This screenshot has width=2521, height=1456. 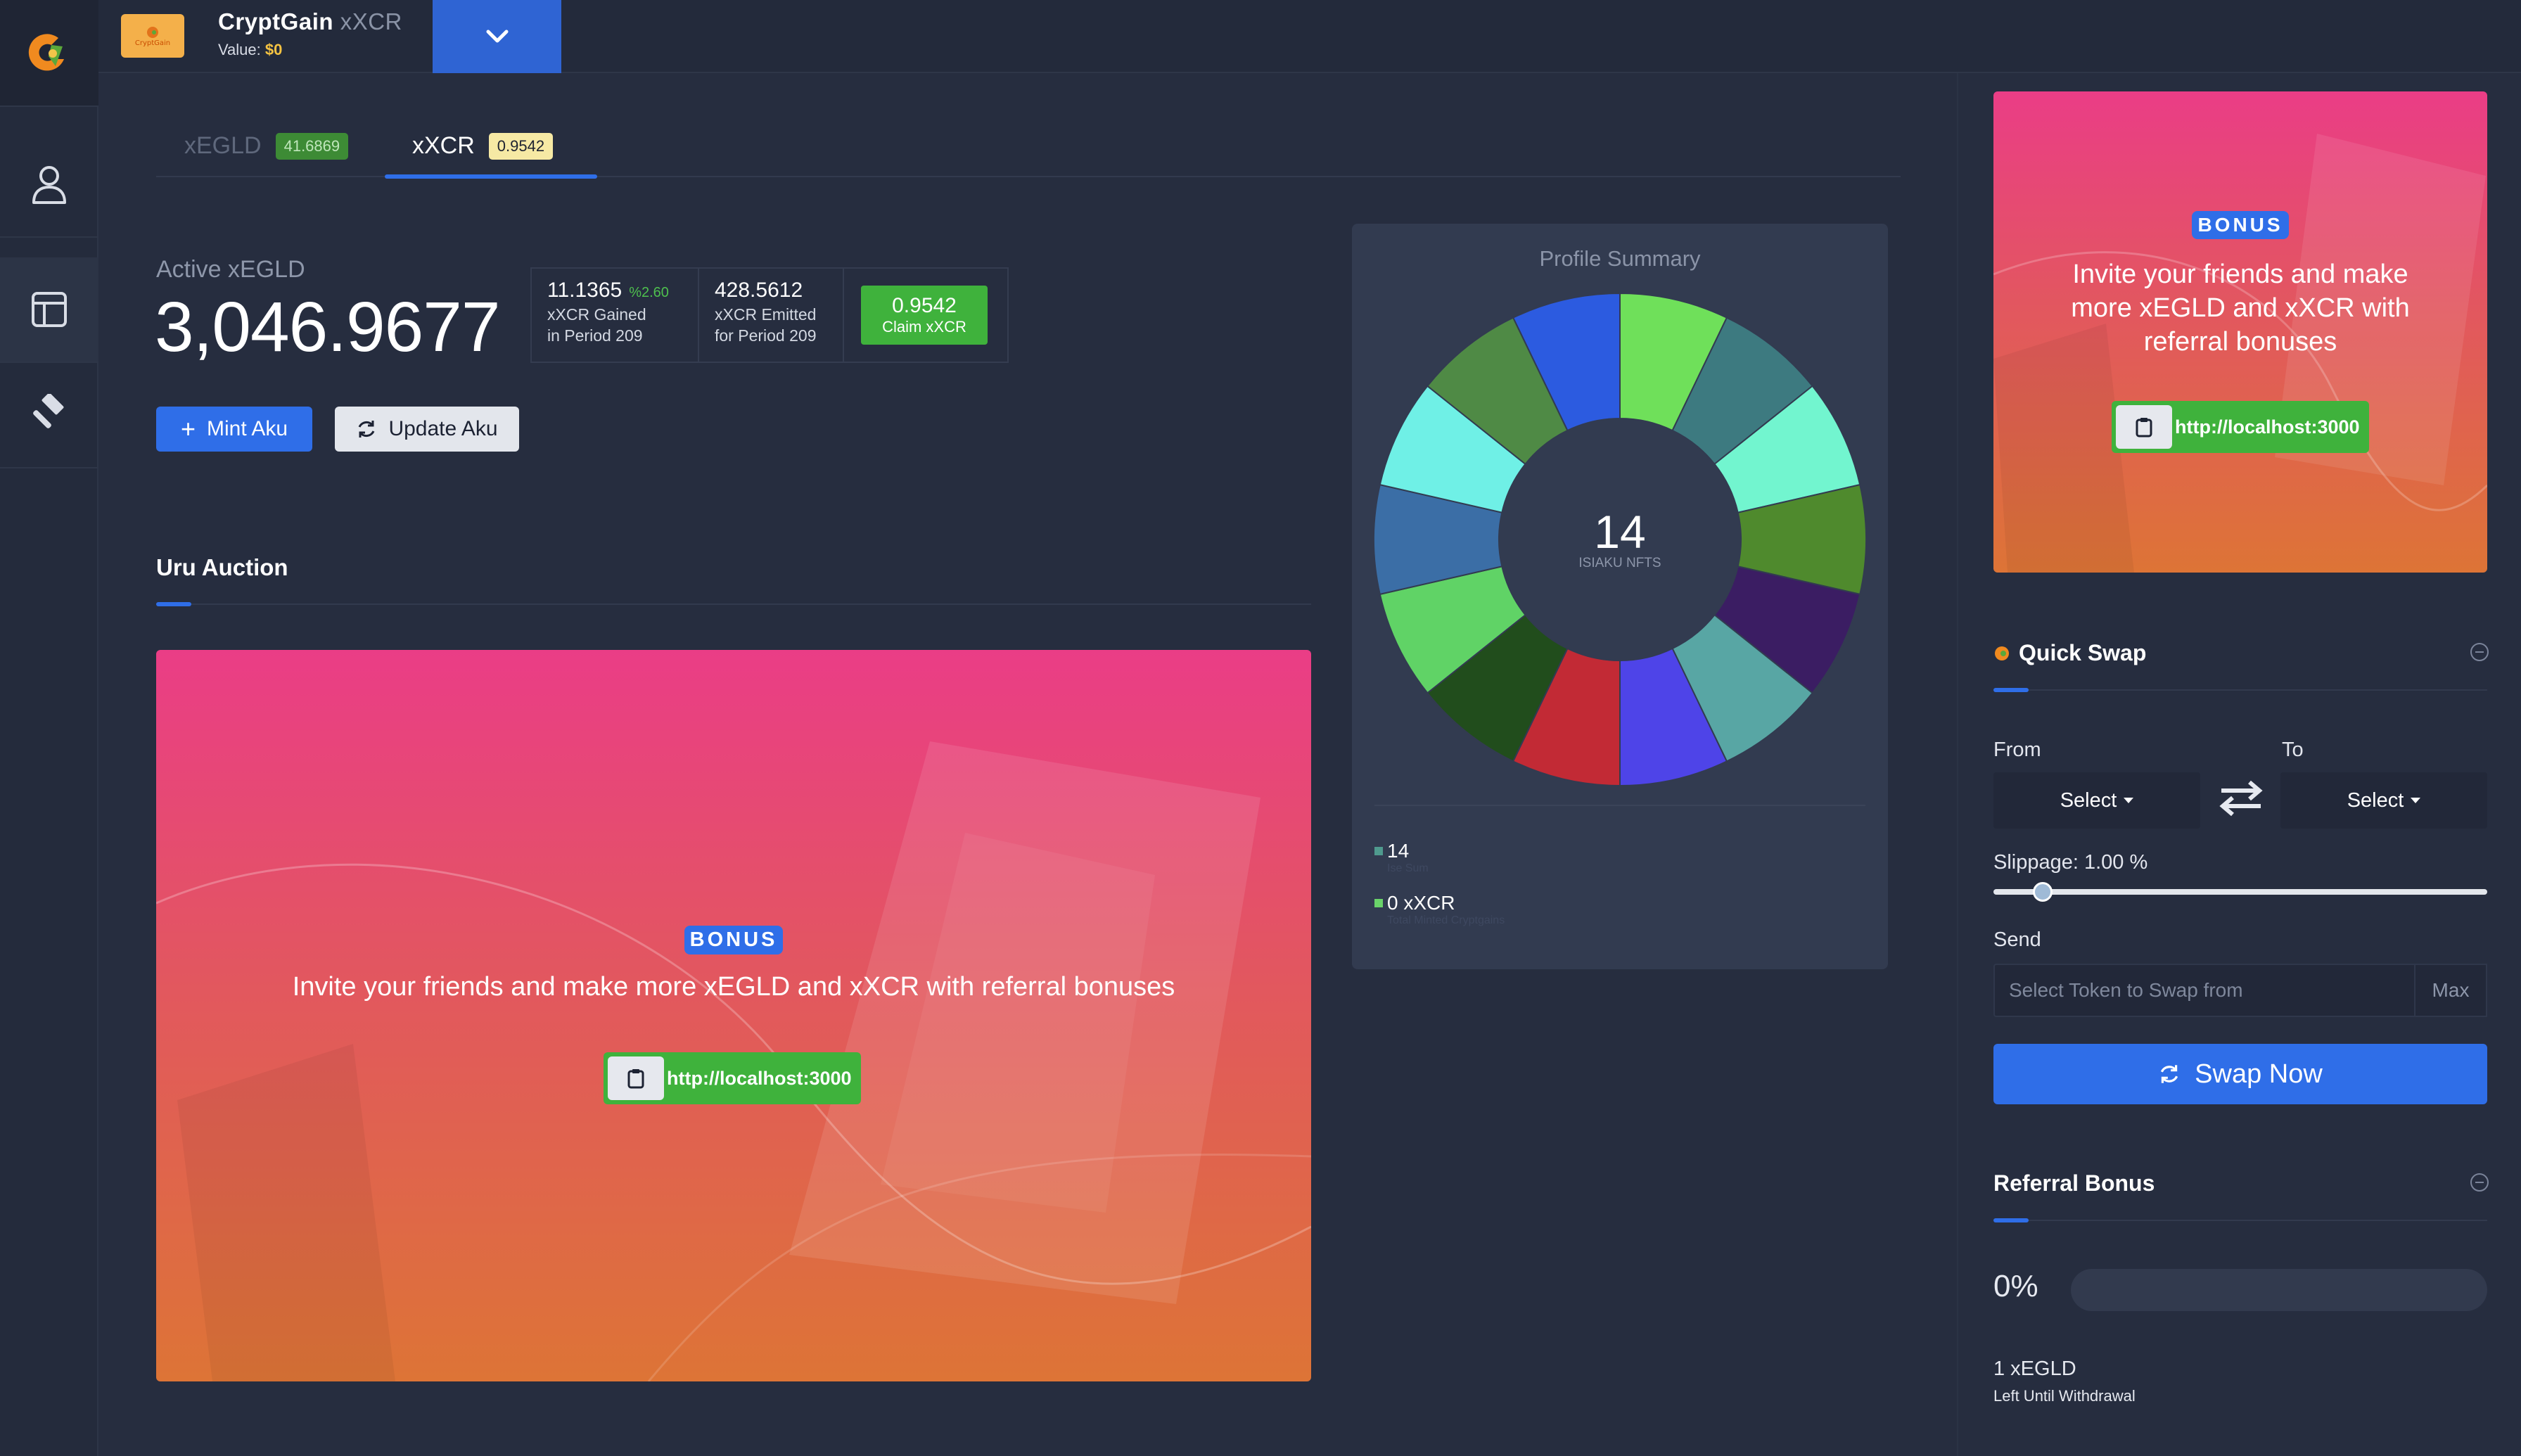 I want to click on cryptgain-small-icon, so click(x=2002, y=653).